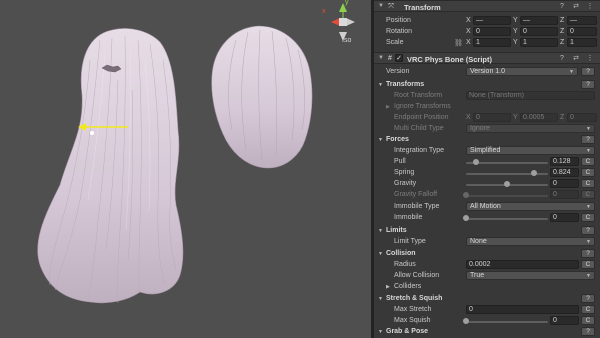 The height and width of the screenshot is (338, 600). I want to click on integration-type-dropdown: Simplified ▼, so click(530, 150).